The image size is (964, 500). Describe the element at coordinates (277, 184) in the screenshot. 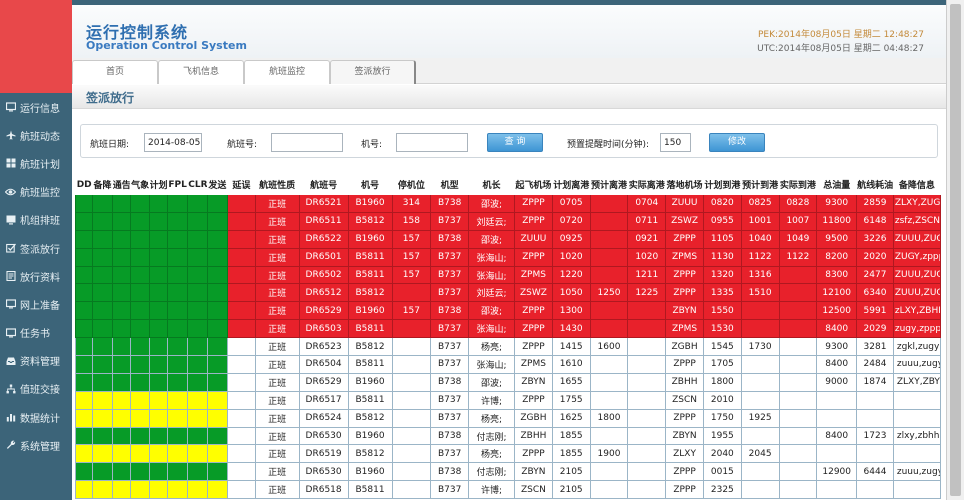

I see `column-header: 航班性质` at that location.